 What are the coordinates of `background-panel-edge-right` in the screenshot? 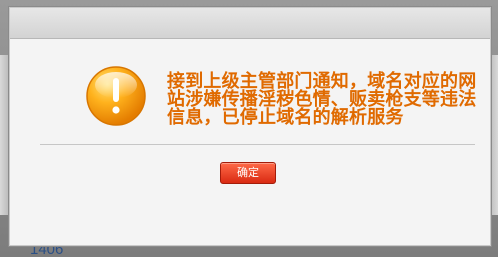 It's located at (494, 135).